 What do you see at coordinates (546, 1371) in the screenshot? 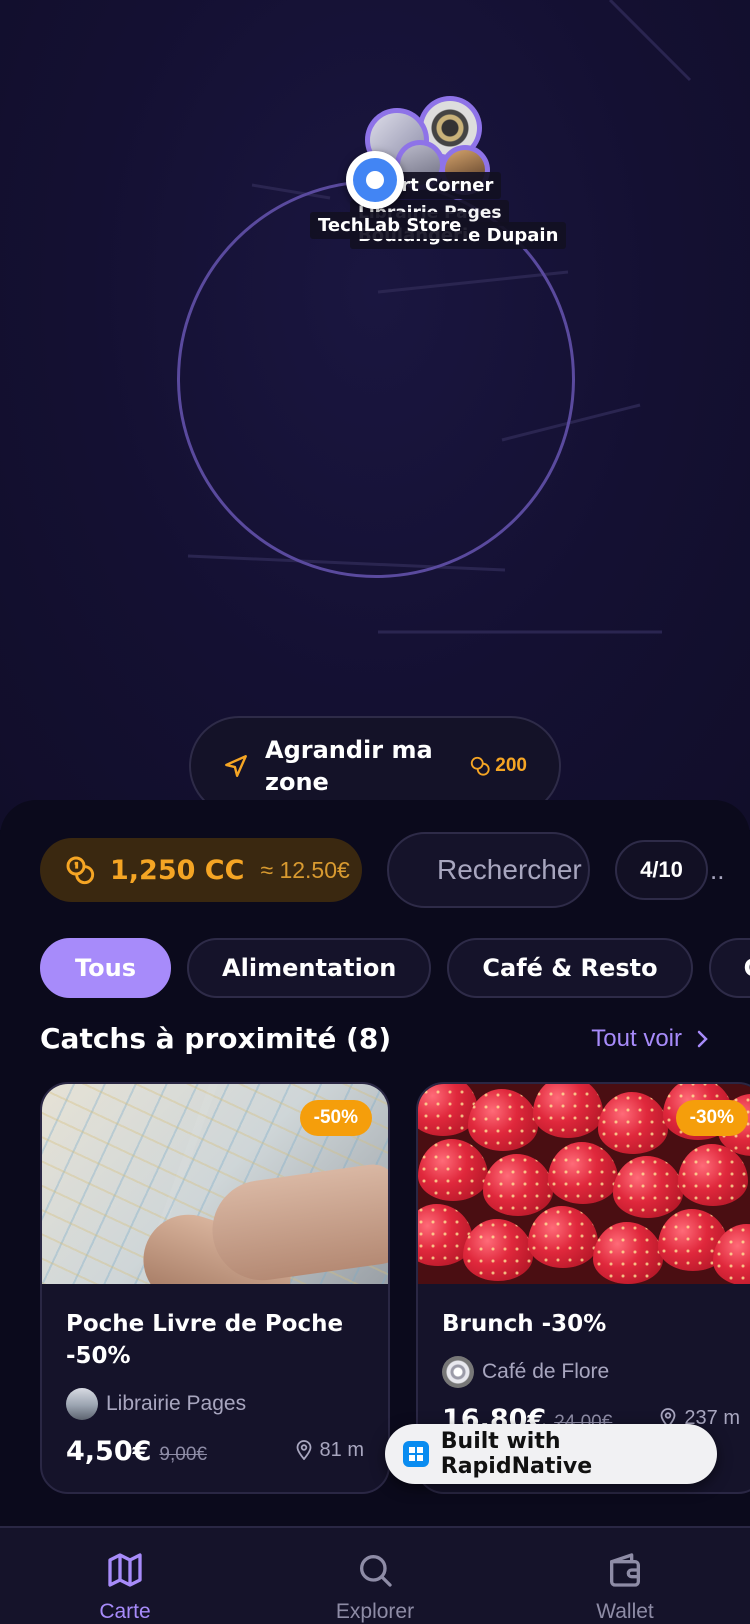
I see `shop-name: Café de Flore` at bounding box center [546, 1371].